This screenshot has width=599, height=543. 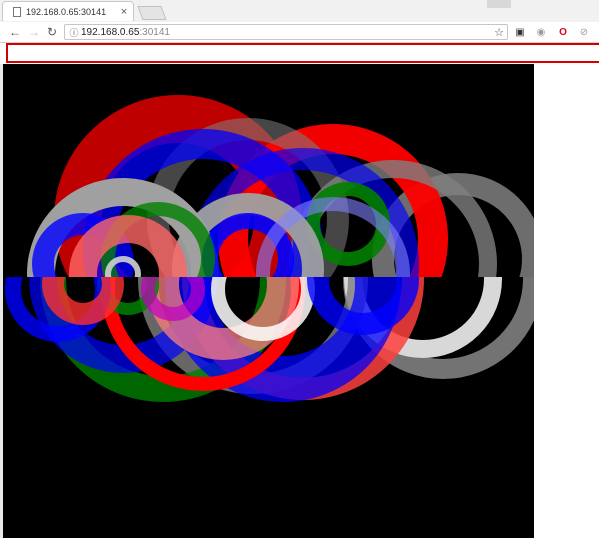 I want to click on bookmark-star-icon: ☆, so click(x=499, y=32).